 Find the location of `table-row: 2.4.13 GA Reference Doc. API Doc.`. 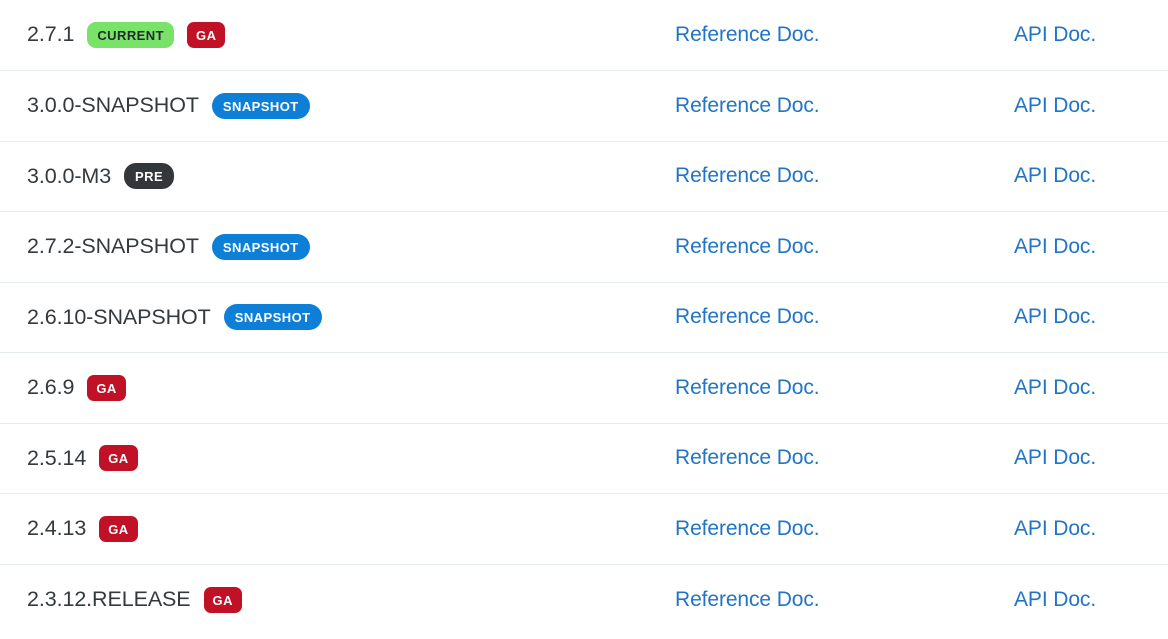

table-row: 2.4.13 GA Reference Doc. API Doc. is located at coordinates (584, 528).